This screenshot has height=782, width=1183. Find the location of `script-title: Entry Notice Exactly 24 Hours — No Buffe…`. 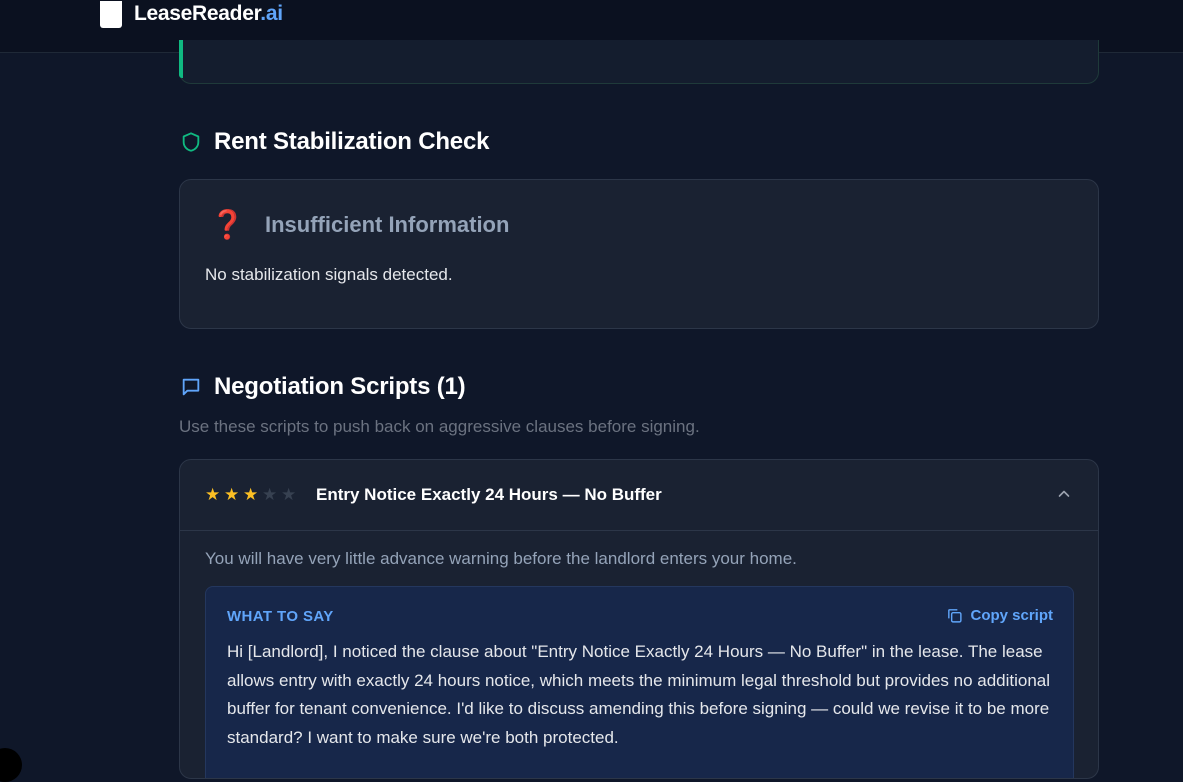

script-title: Entry Notice Exactly 24 Hours — No Buffe… is located at coordinates (489, 494).